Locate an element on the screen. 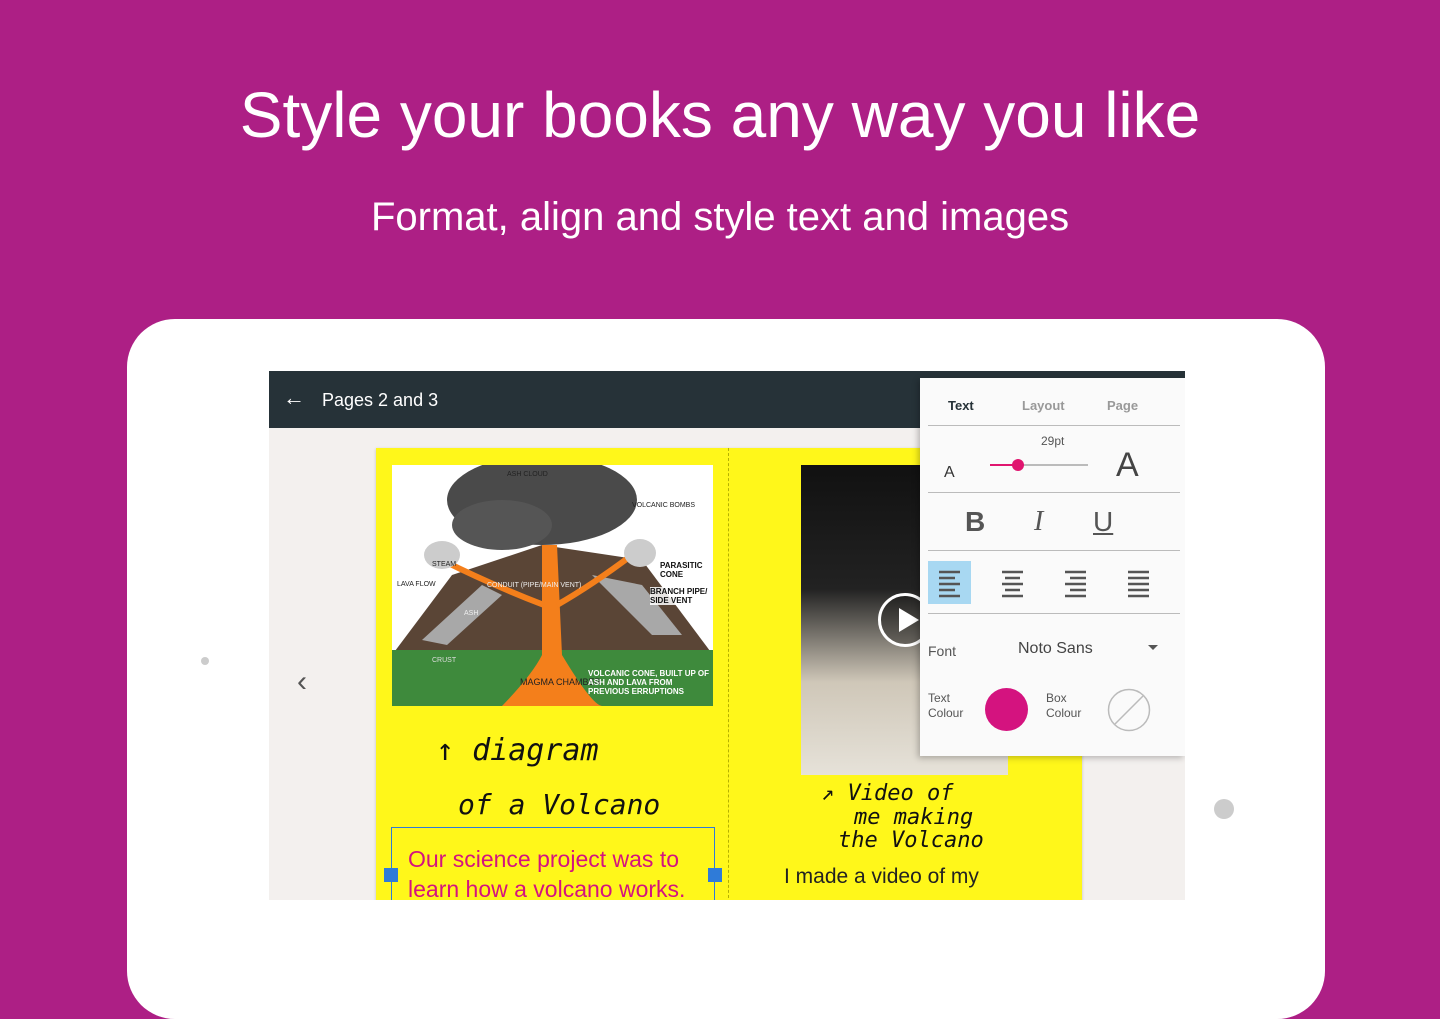 This screenshot has height=1019, width=1440. align-justify-icon is located at coordinates (1138, 584).